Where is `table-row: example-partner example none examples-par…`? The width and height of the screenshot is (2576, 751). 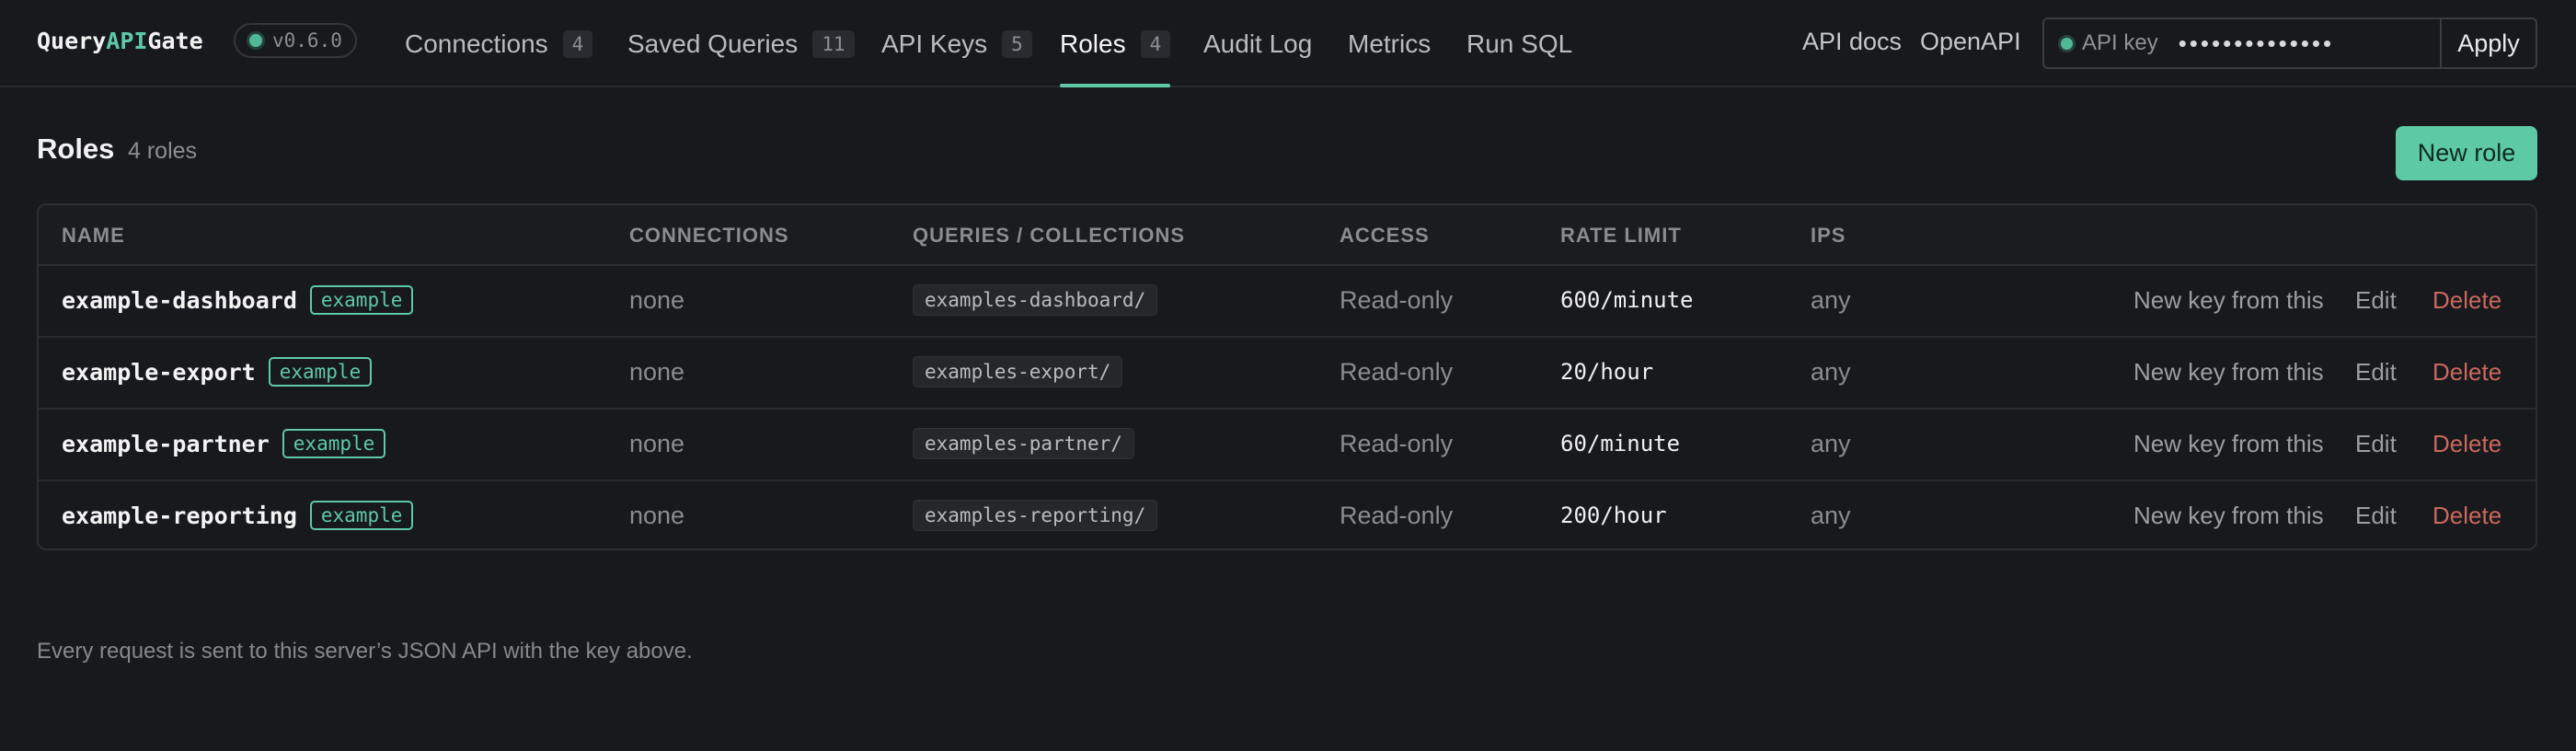 table-row: example-partner example none examples-par… is located at coordinates (1287, 444).